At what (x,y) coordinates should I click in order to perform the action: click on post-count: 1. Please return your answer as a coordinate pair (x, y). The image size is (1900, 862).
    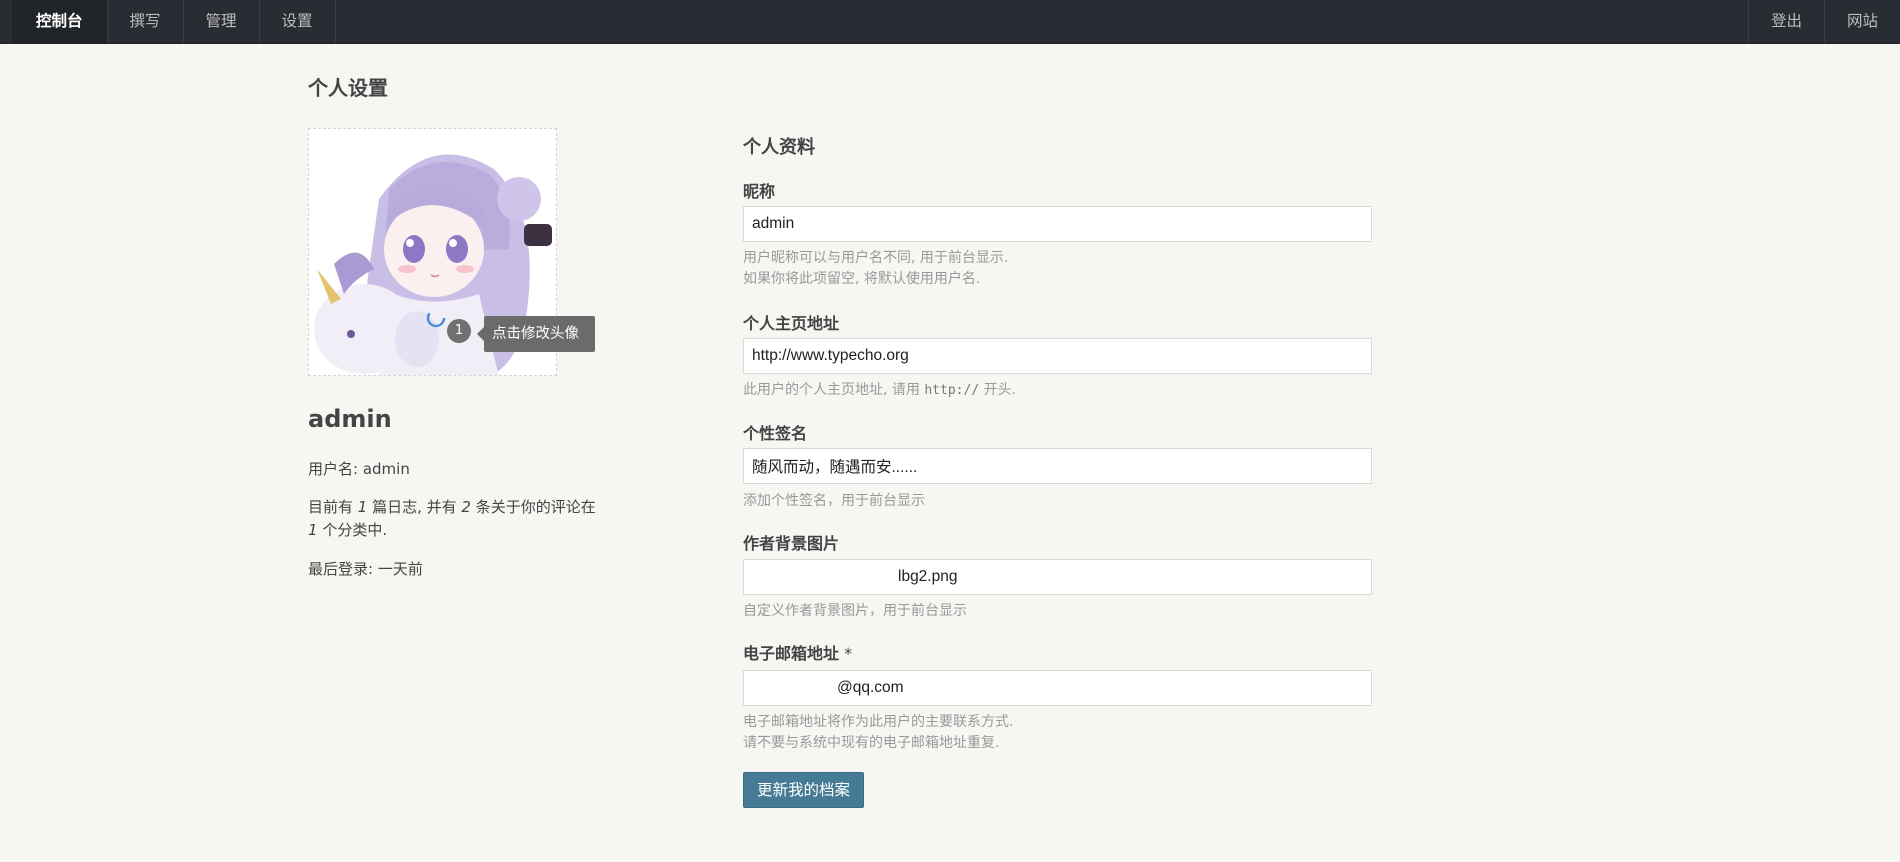
    Looking at the image, I should click on (362, 507).